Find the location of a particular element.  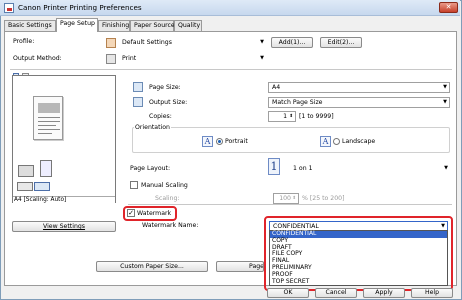

list-item: TOP SECRET is located at coordinates (358, 282).